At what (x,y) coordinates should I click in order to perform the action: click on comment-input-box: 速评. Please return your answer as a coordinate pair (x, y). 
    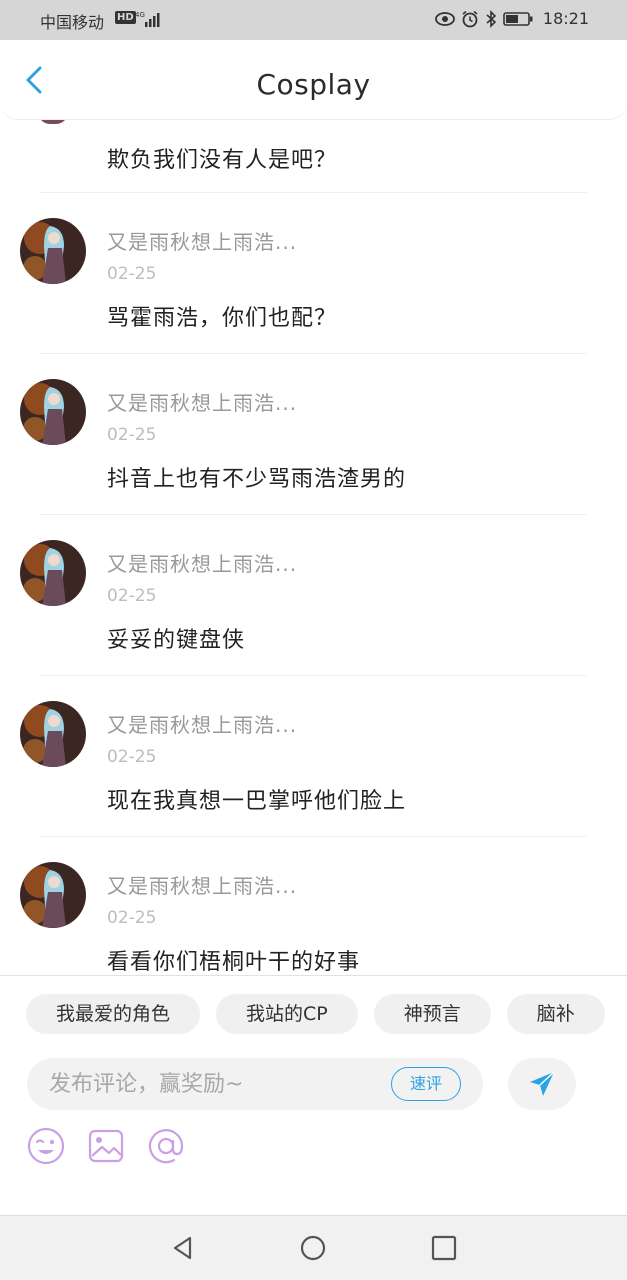
    Looking at the image, I should click on (255, 1084).